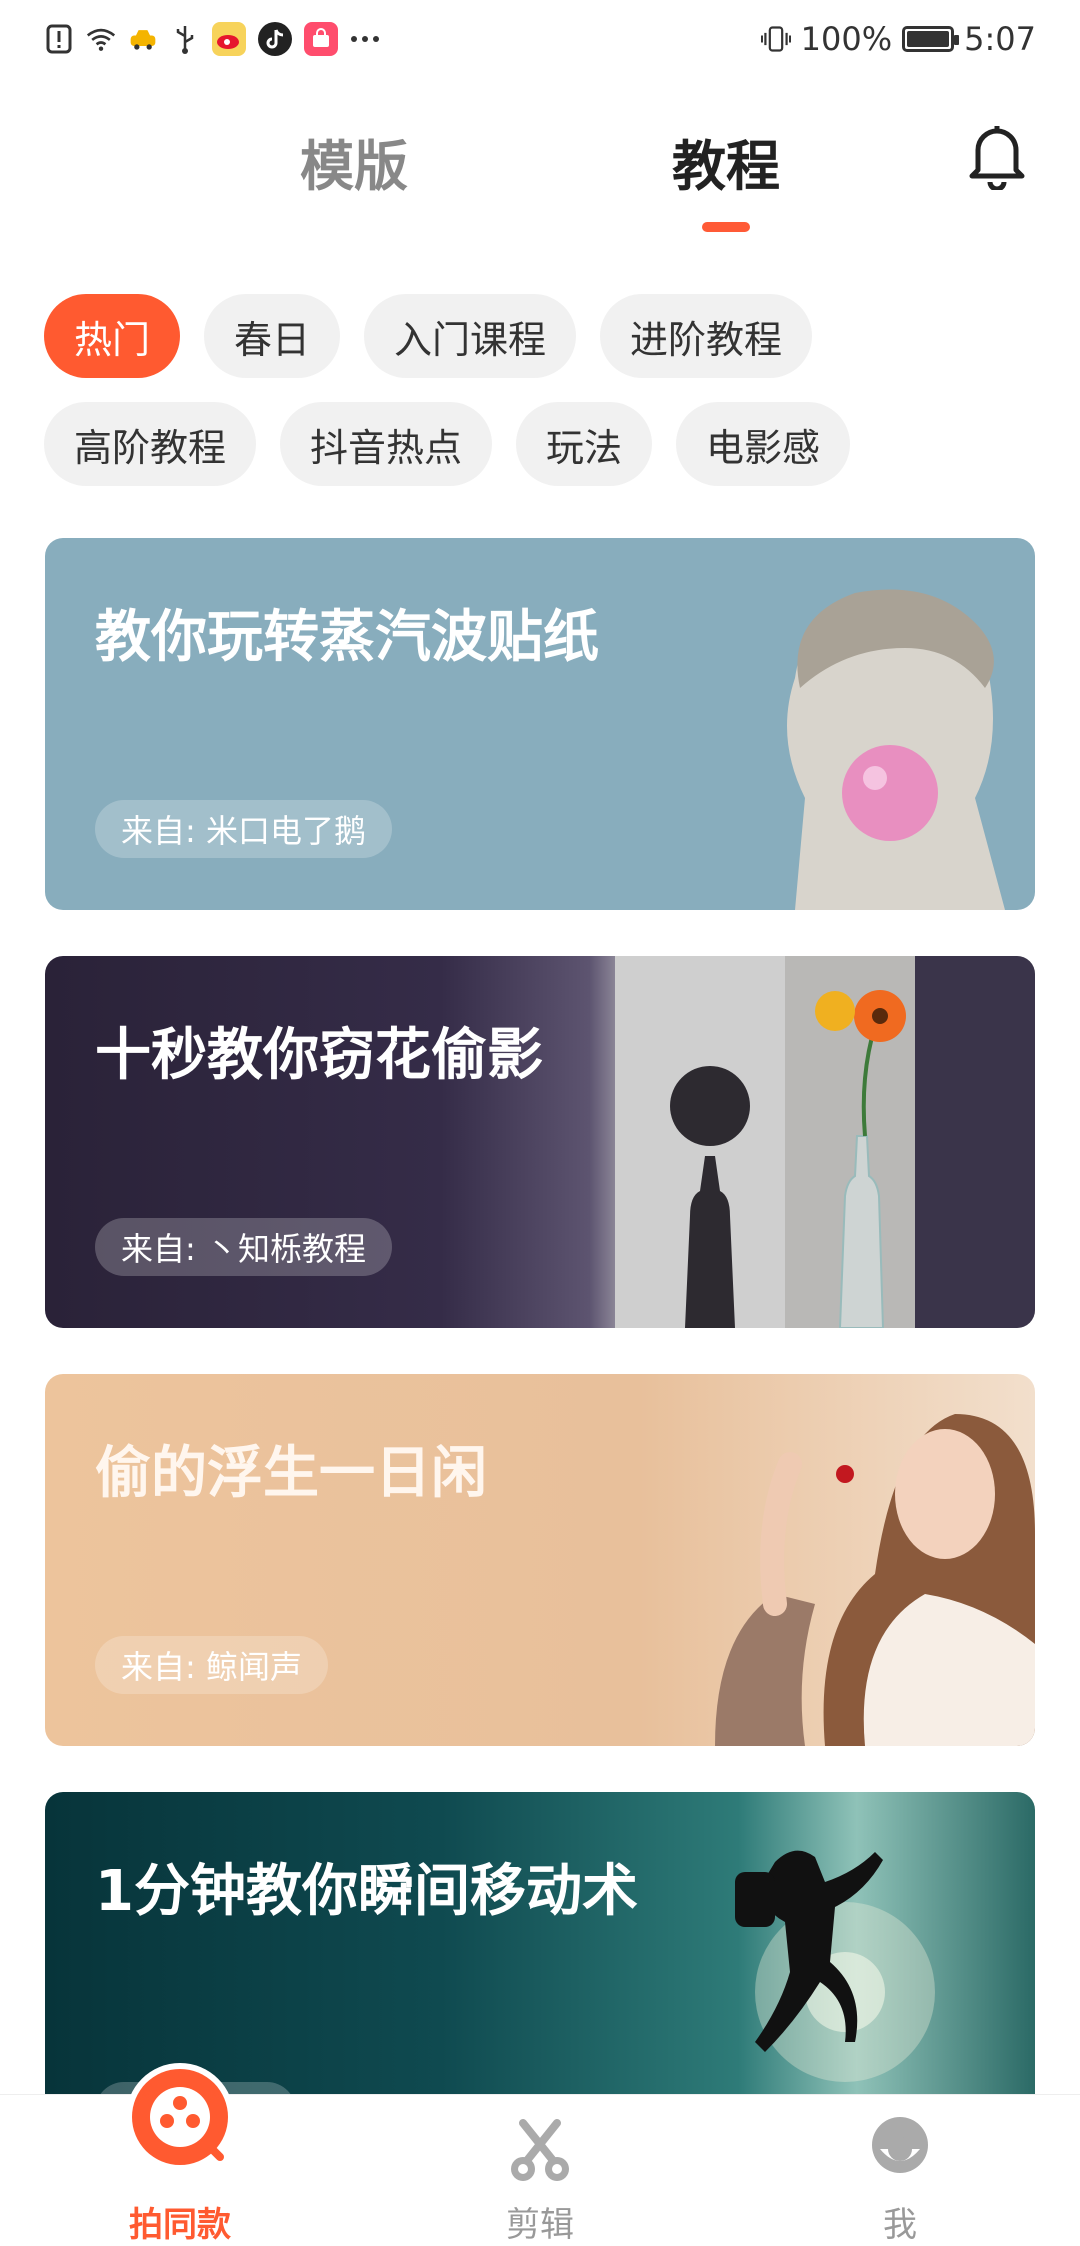 This screenshot has width=1080, height=2246. I want to click on battery-icon, so click(931, 39).